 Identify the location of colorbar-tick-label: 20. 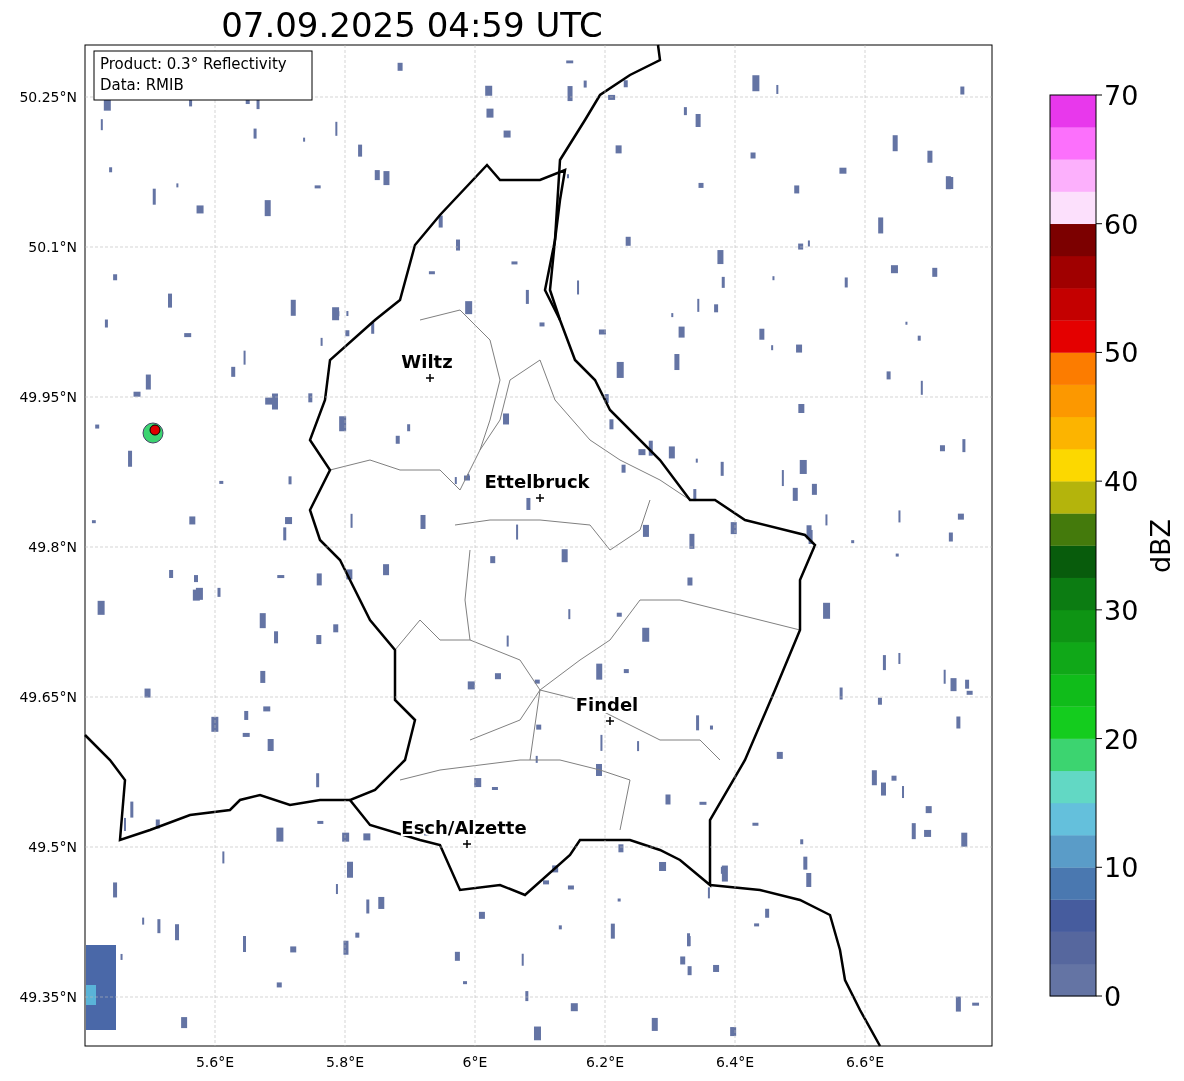
(1121, 739).